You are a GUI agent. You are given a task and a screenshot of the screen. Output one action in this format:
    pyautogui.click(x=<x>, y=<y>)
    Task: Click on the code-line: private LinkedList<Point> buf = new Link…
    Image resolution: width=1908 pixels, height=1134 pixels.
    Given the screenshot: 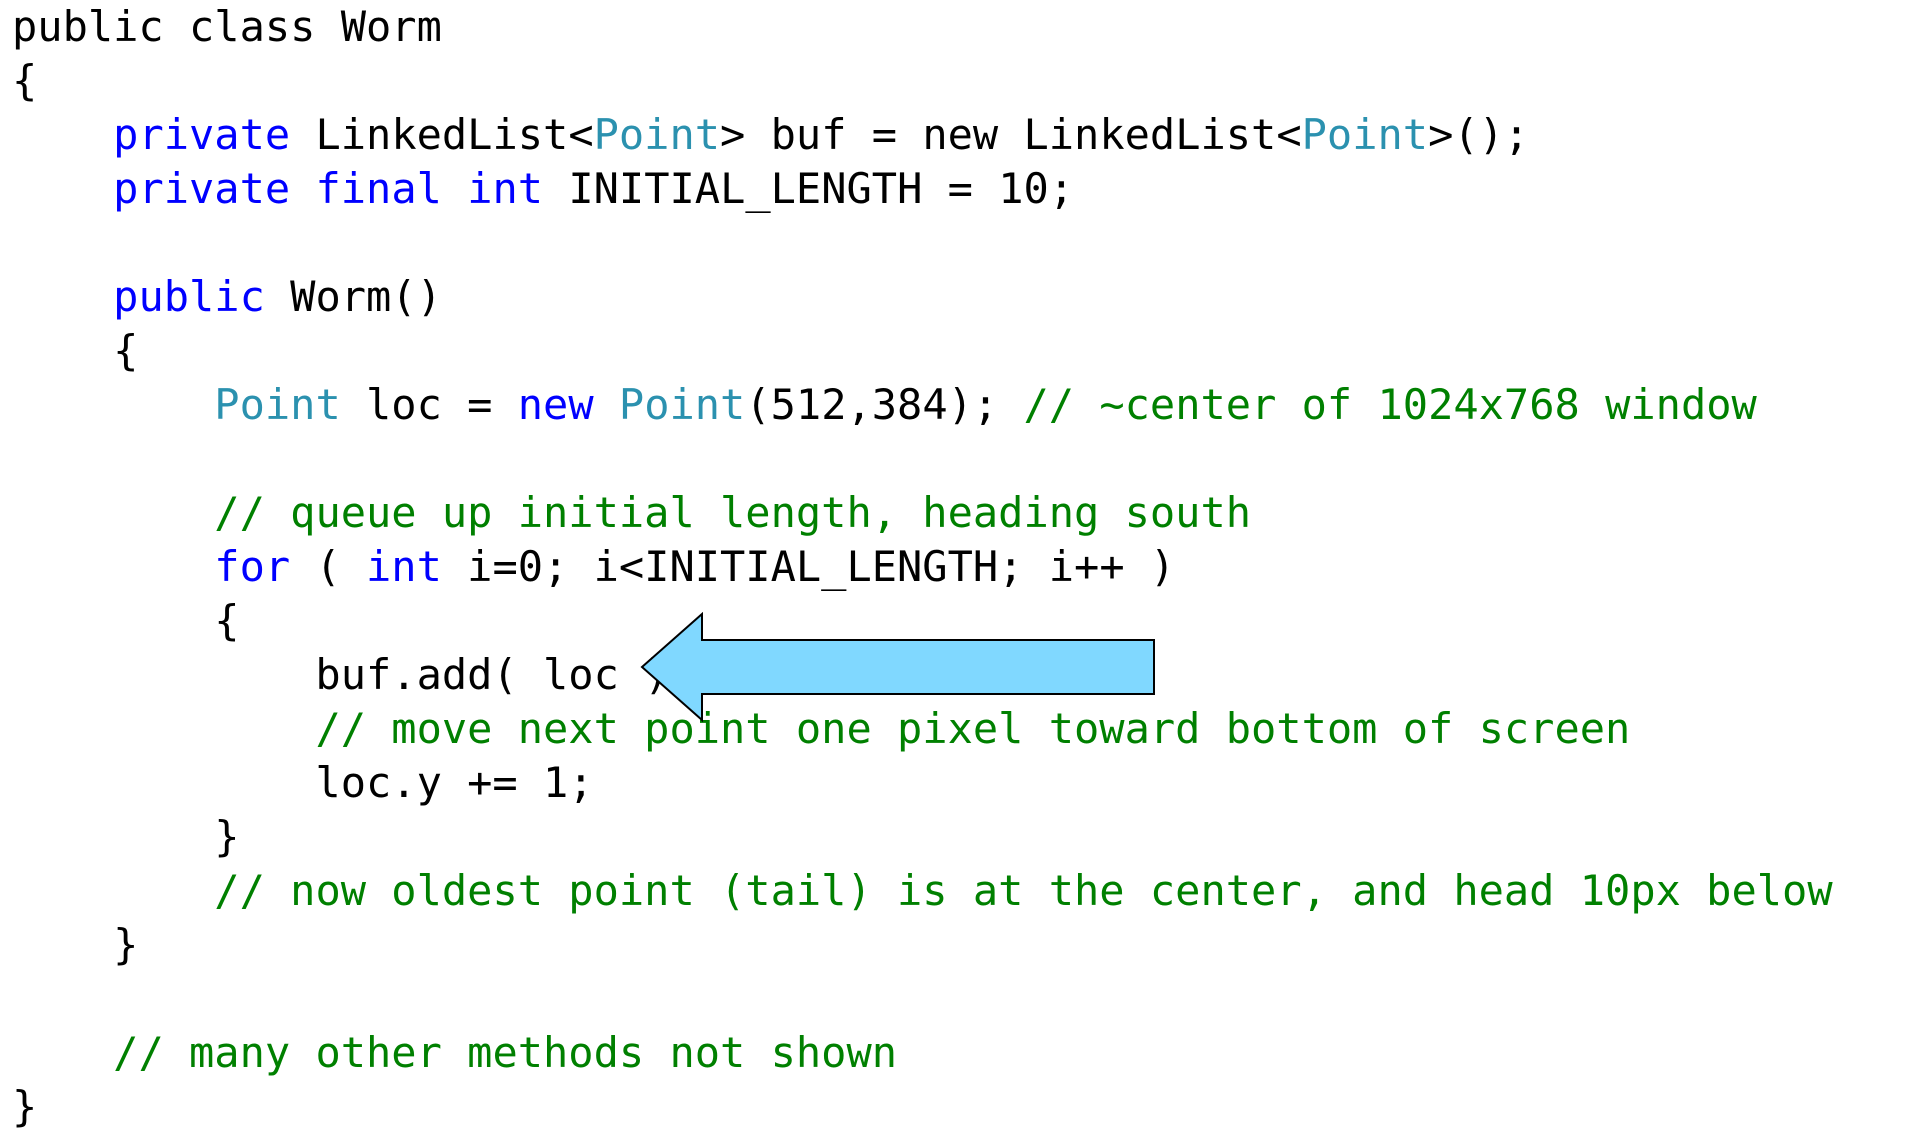 What is the action you would take?
    pyautogui.click(x=922, y=135)
    